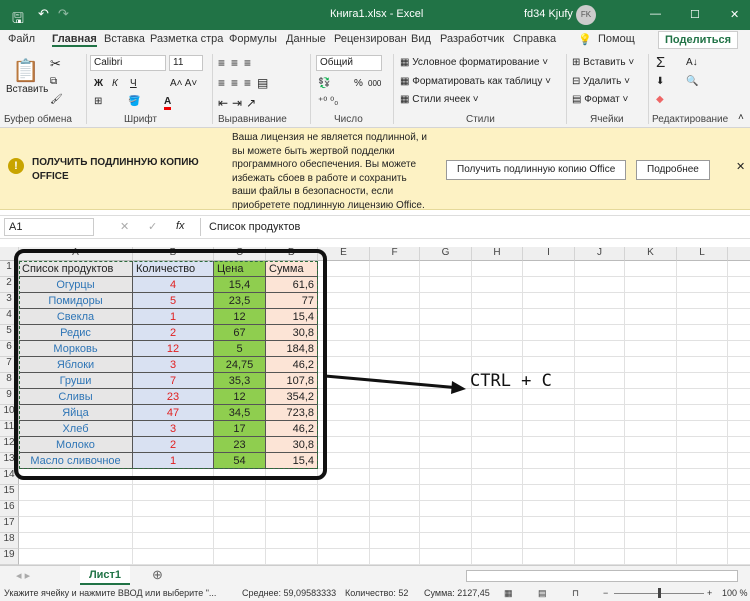 The image size is (750, 601). I want to click on table-cell: 67, so click(240, 333).